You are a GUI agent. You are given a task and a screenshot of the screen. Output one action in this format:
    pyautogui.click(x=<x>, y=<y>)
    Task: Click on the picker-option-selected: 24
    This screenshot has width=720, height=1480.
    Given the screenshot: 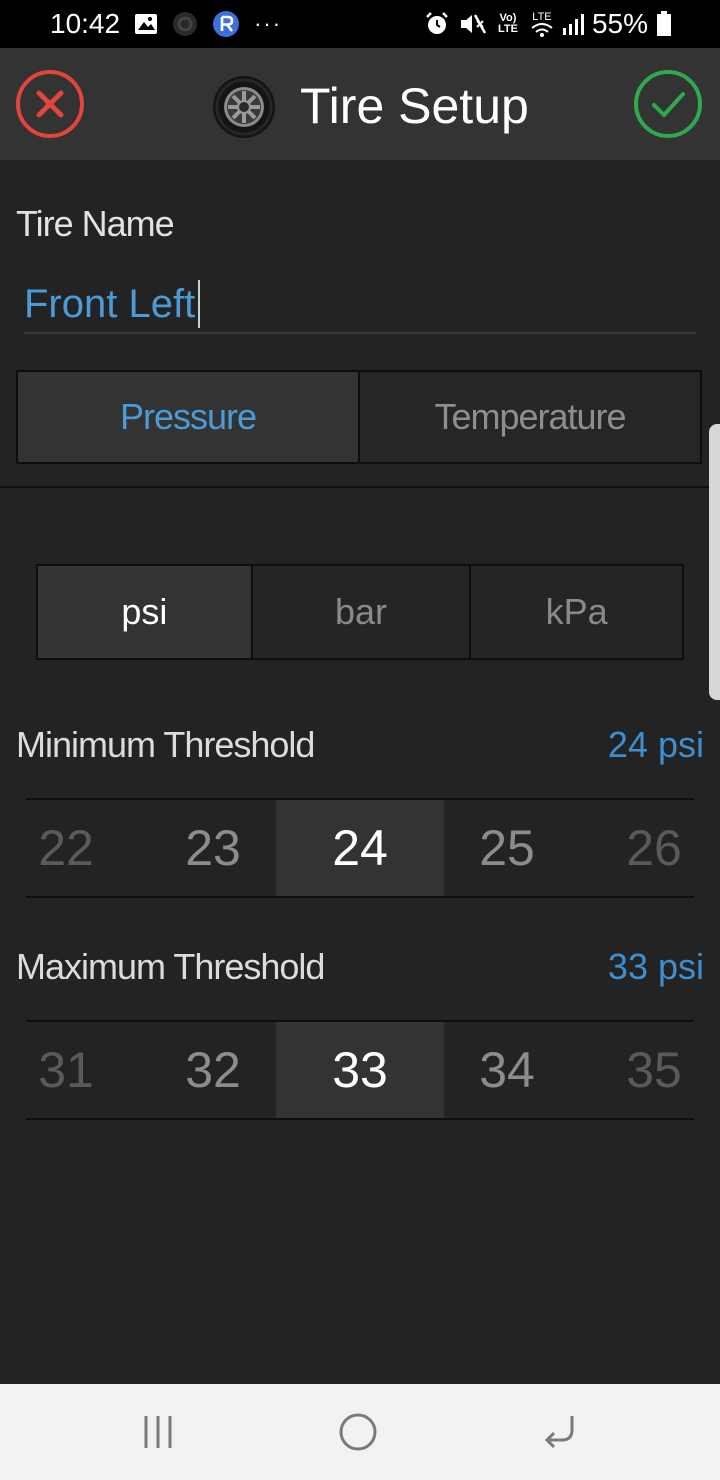 What is the action you would take?
    pyautogui.click(x=360, y=848)
    